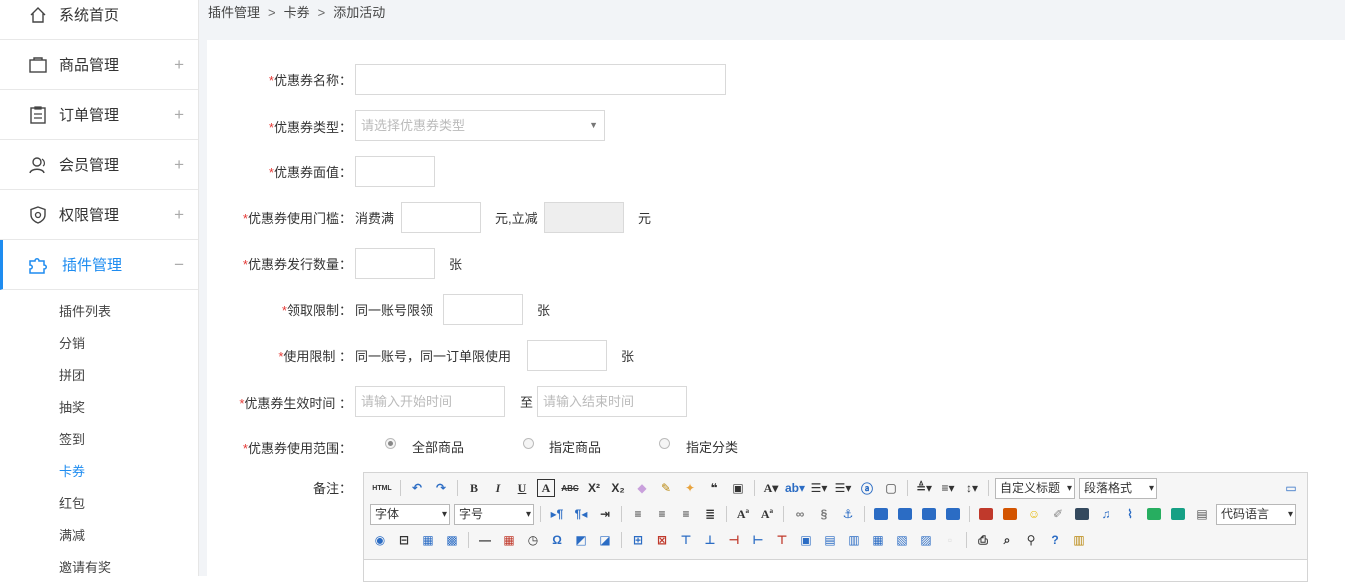 This screenshot has height=582, width=1345. What do you see at coordinates (666, 488) in the screenshot?
I see `format-brush-icon: ✎` at bounding box center [666, 488].